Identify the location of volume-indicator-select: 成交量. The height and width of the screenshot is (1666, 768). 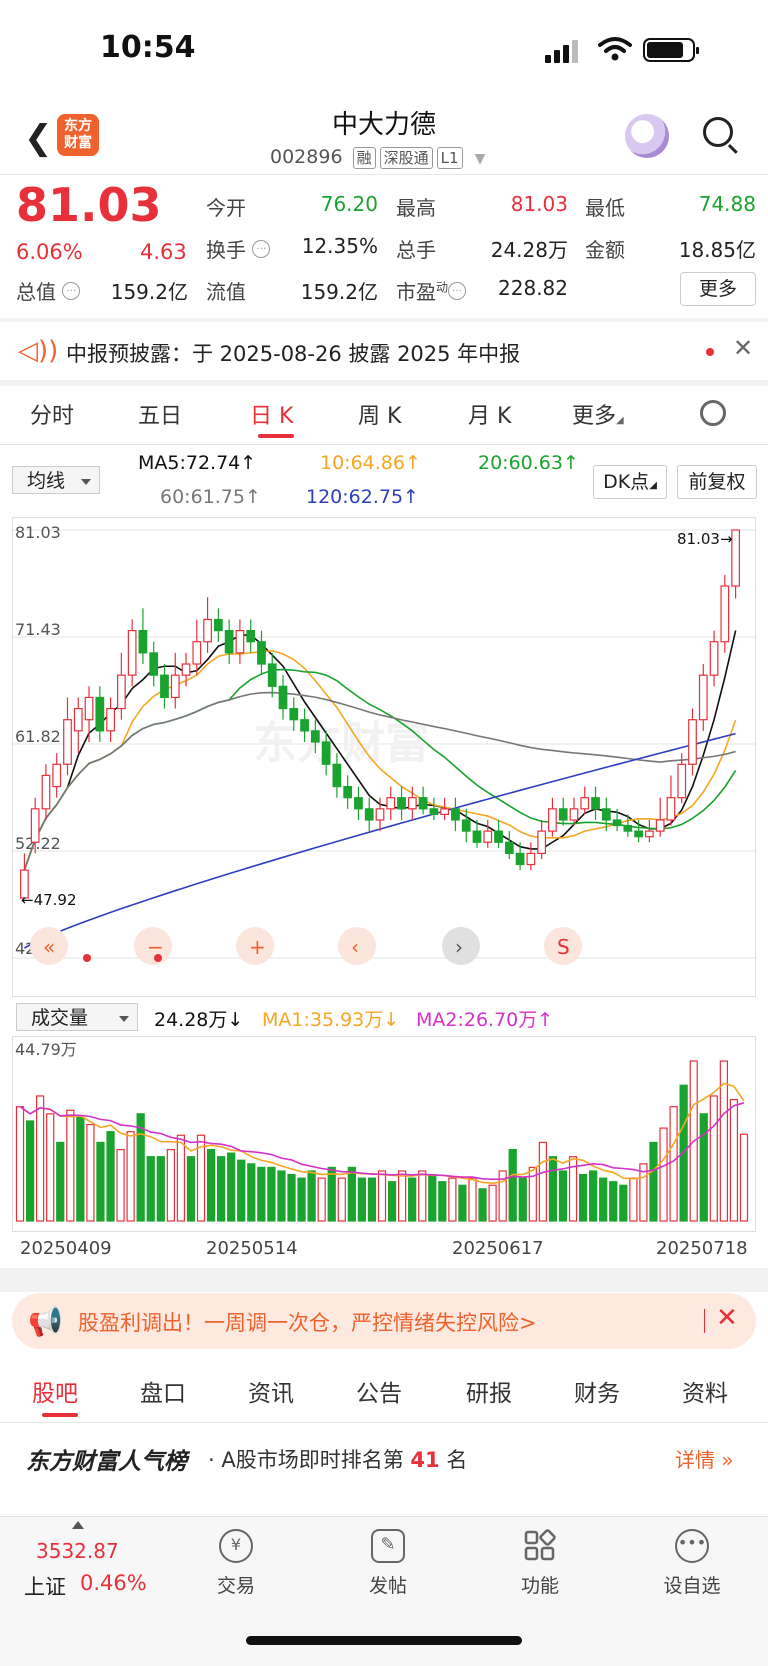
(77, 1017).